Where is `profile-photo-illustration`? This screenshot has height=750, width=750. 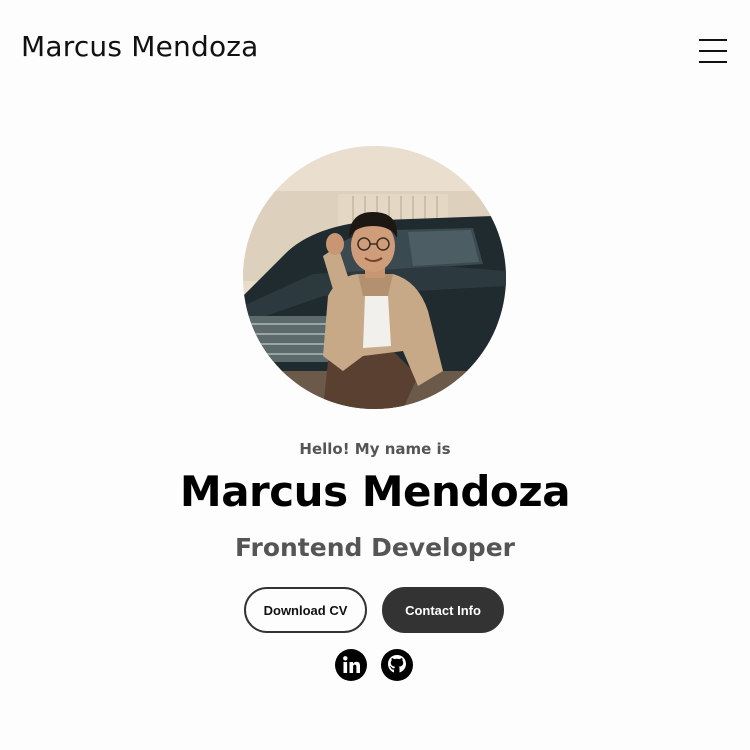
profile-photo-illustration is located at coordinates (374, 277).